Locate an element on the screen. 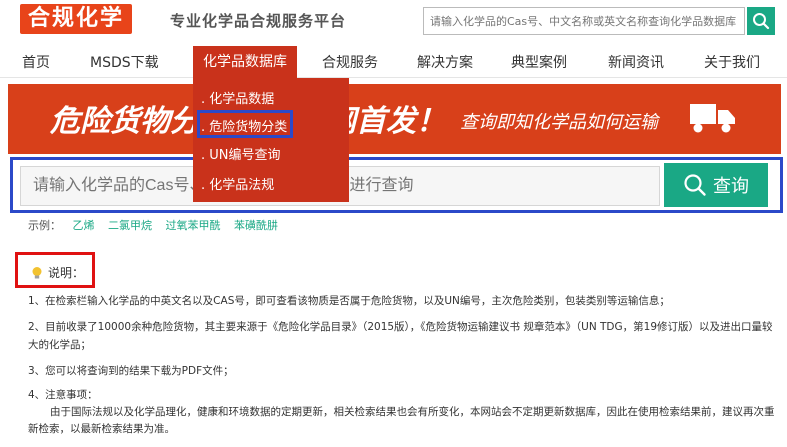 This screenshot has height=447, width=787. nav-item-cases: 典型案例 is located at coordinates (539, 62).